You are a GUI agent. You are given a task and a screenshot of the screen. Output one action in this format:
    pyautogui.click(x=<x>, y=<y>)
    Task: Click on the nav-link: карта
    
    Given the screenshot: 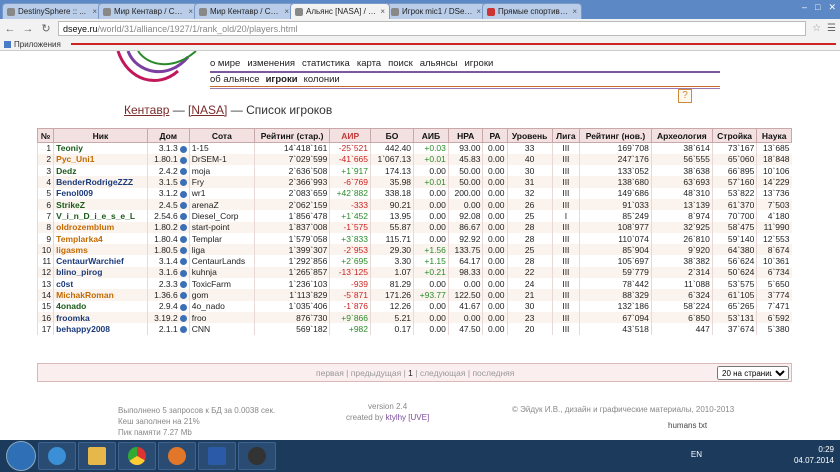 What is the action you would take?
    pyautogui.click(x=369, y=63)
    